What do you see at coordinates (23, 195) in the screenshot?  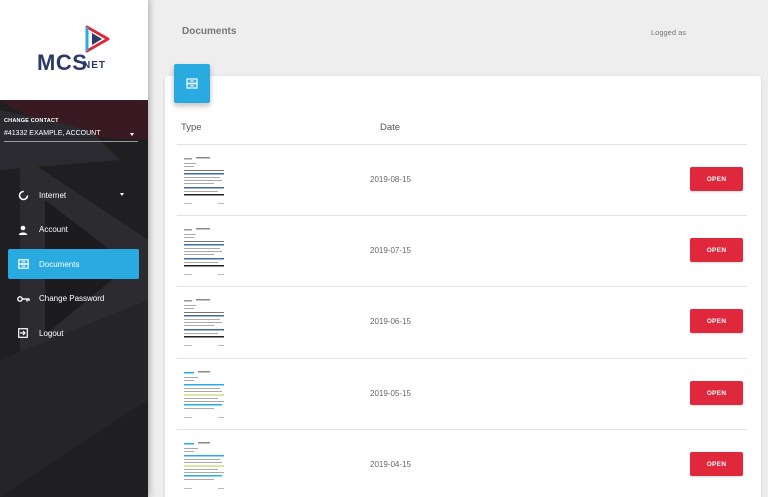 I see `chart-ring-icon` at bounding box center [23, 195].